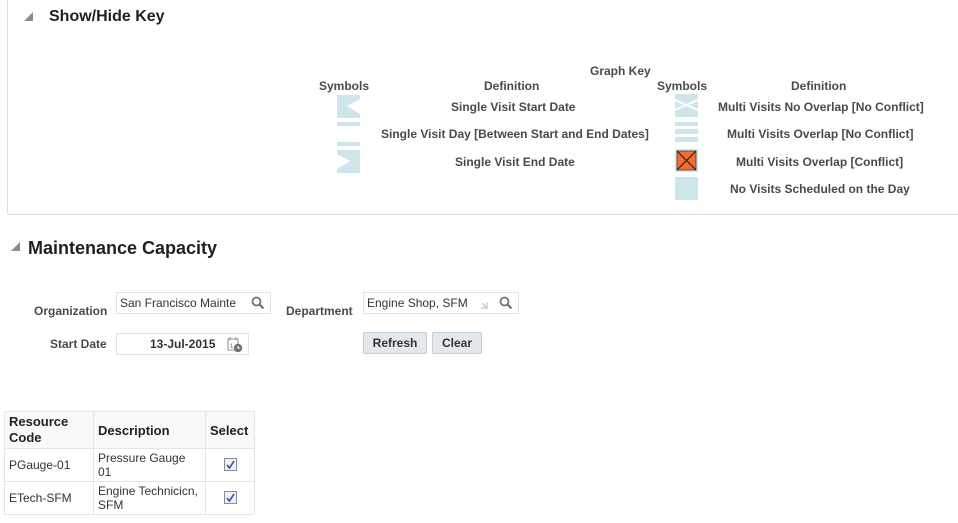  I want to click on no-visit-icon, so click(686, 188).